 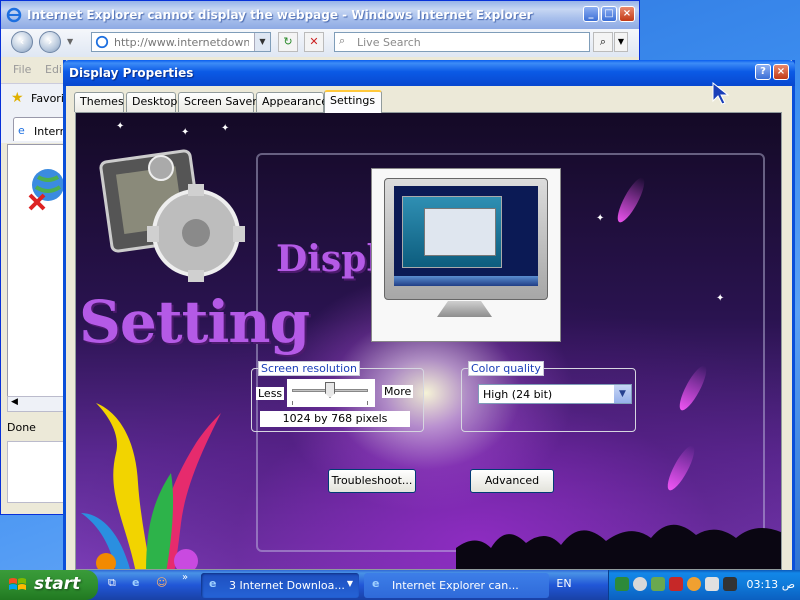 What do you see at coordinates (14, 402) in the screenshot?
I see `scroll-left-icon: ◀` at bounding box center [14, 402].